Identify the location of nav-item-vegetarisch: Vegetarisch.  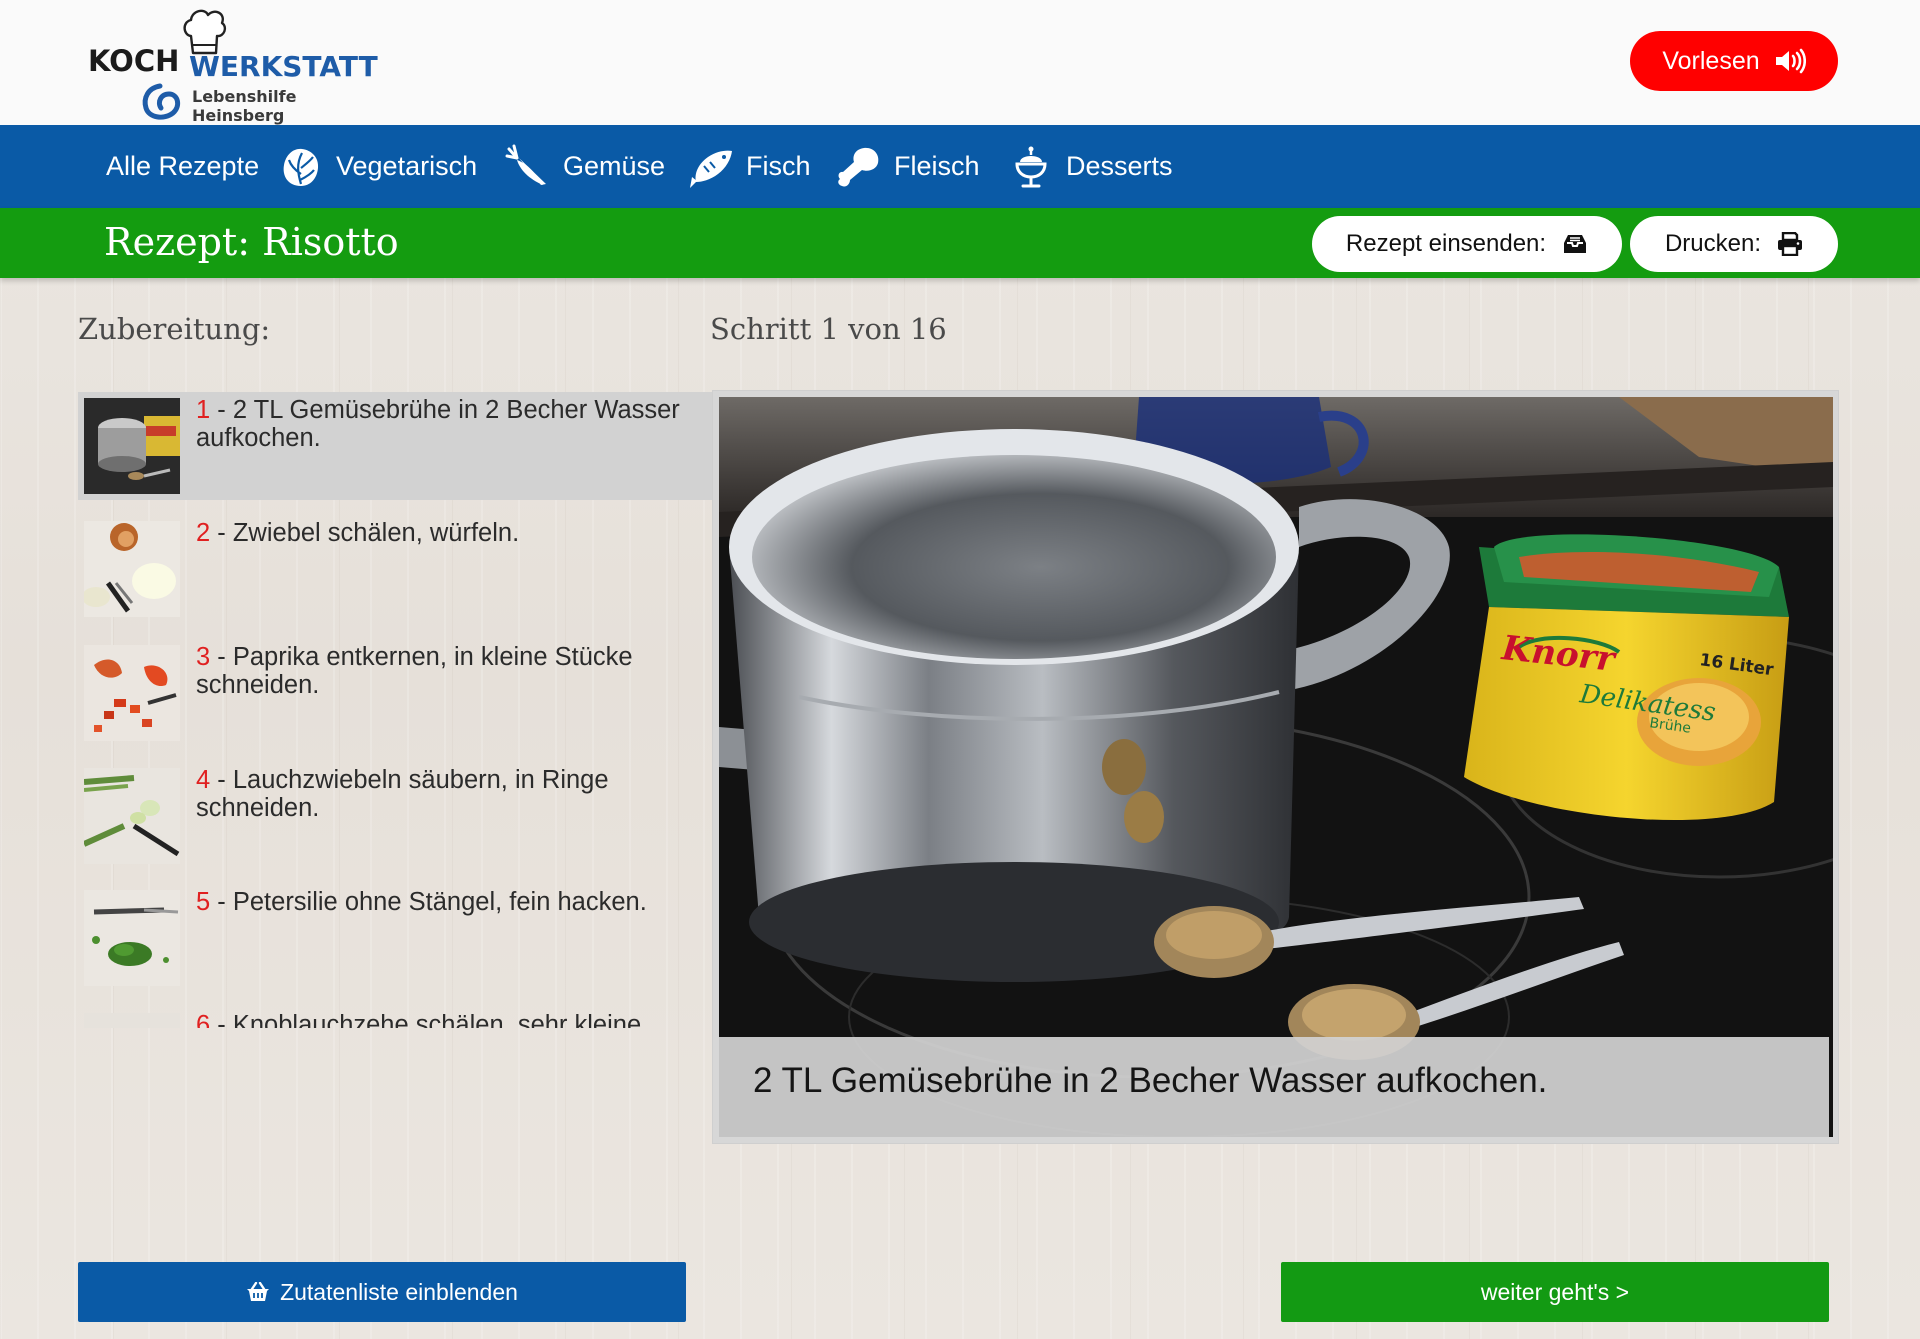
(377, 166).